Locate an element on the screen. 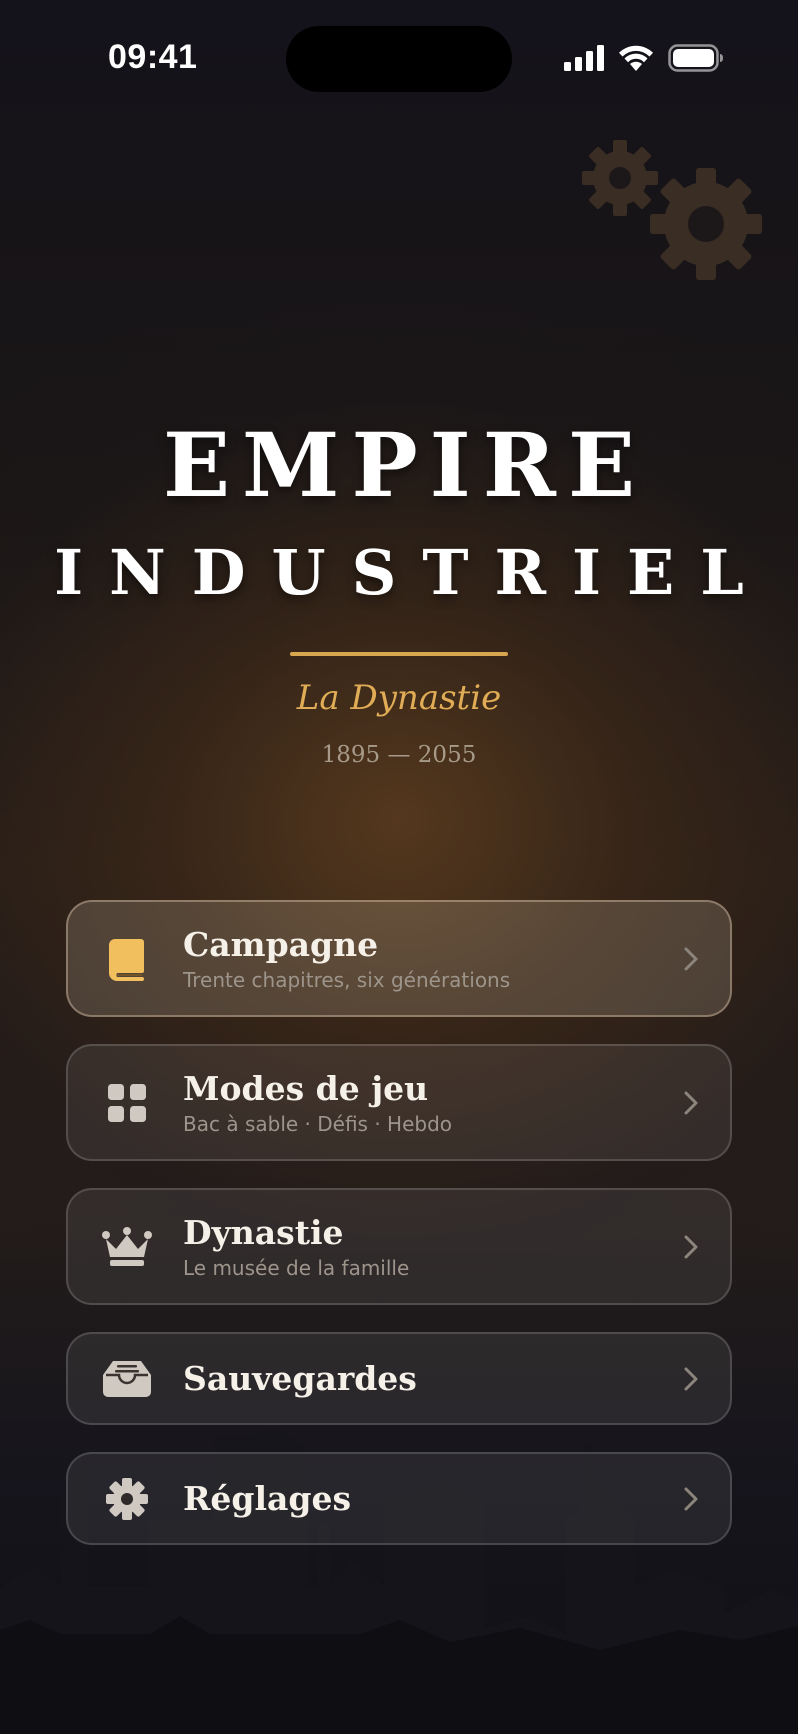 This screenshot has width=798, height=1734. cellular-signal-icon is located at coordinates (584, 58).